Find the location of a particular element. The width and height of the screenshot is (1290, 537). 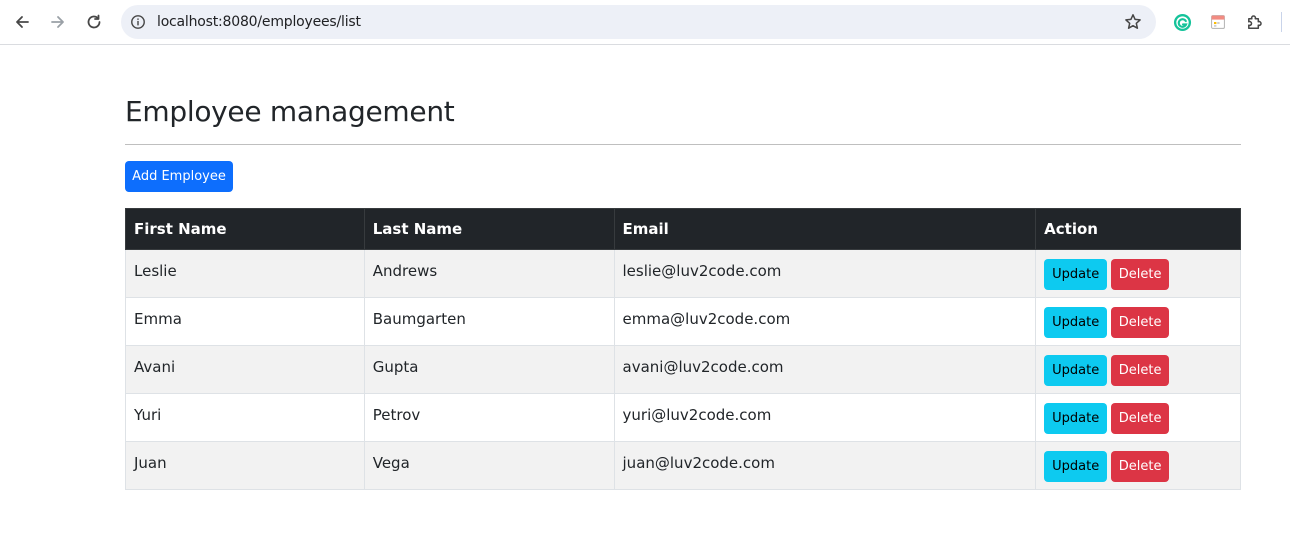

last-name-text: Petrov is located at coordinates (396, 414).